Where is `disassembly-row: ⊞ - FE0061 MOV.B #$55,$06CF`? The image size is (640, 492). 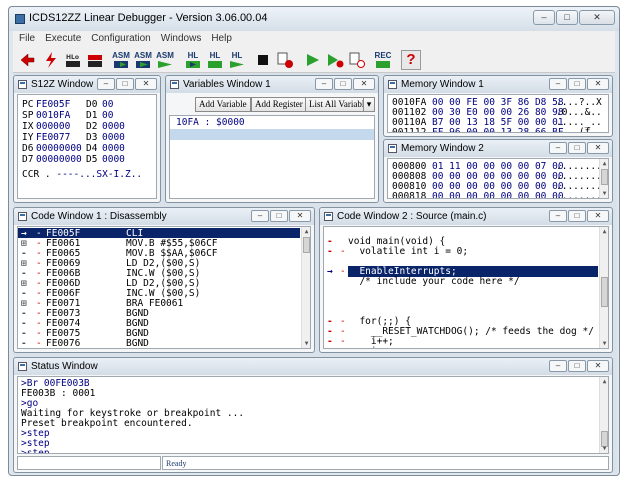 disassembly-row: ⊞ - FE0061 MOV.B #$55,$06CF is located at coordinates (159, 243).